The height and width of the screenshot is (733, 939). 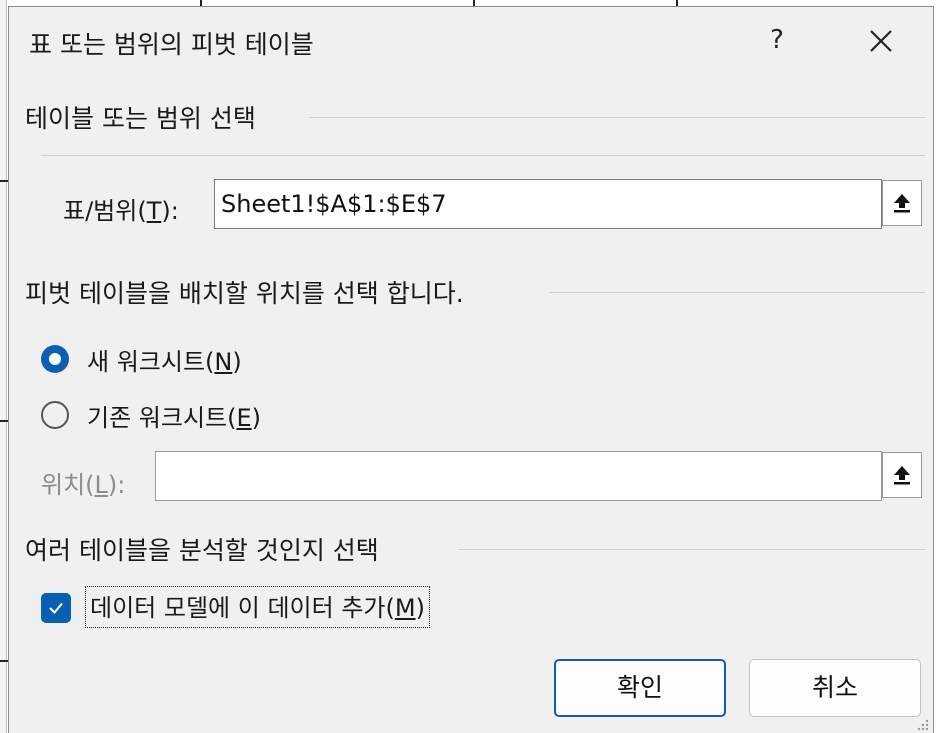 I want to click on range-collapse-button, so click(x=902, y=203).